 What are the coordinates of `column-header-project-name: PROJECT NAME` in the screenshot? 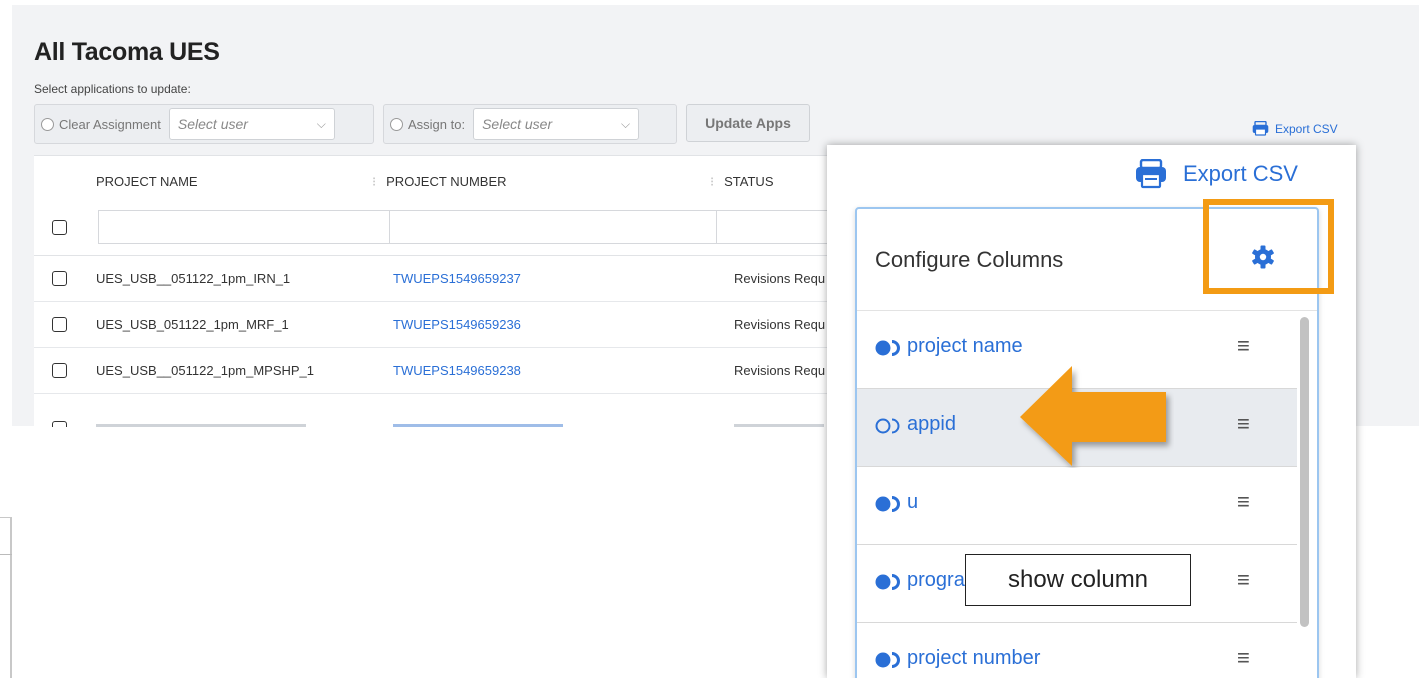 It's located at (147, 181).